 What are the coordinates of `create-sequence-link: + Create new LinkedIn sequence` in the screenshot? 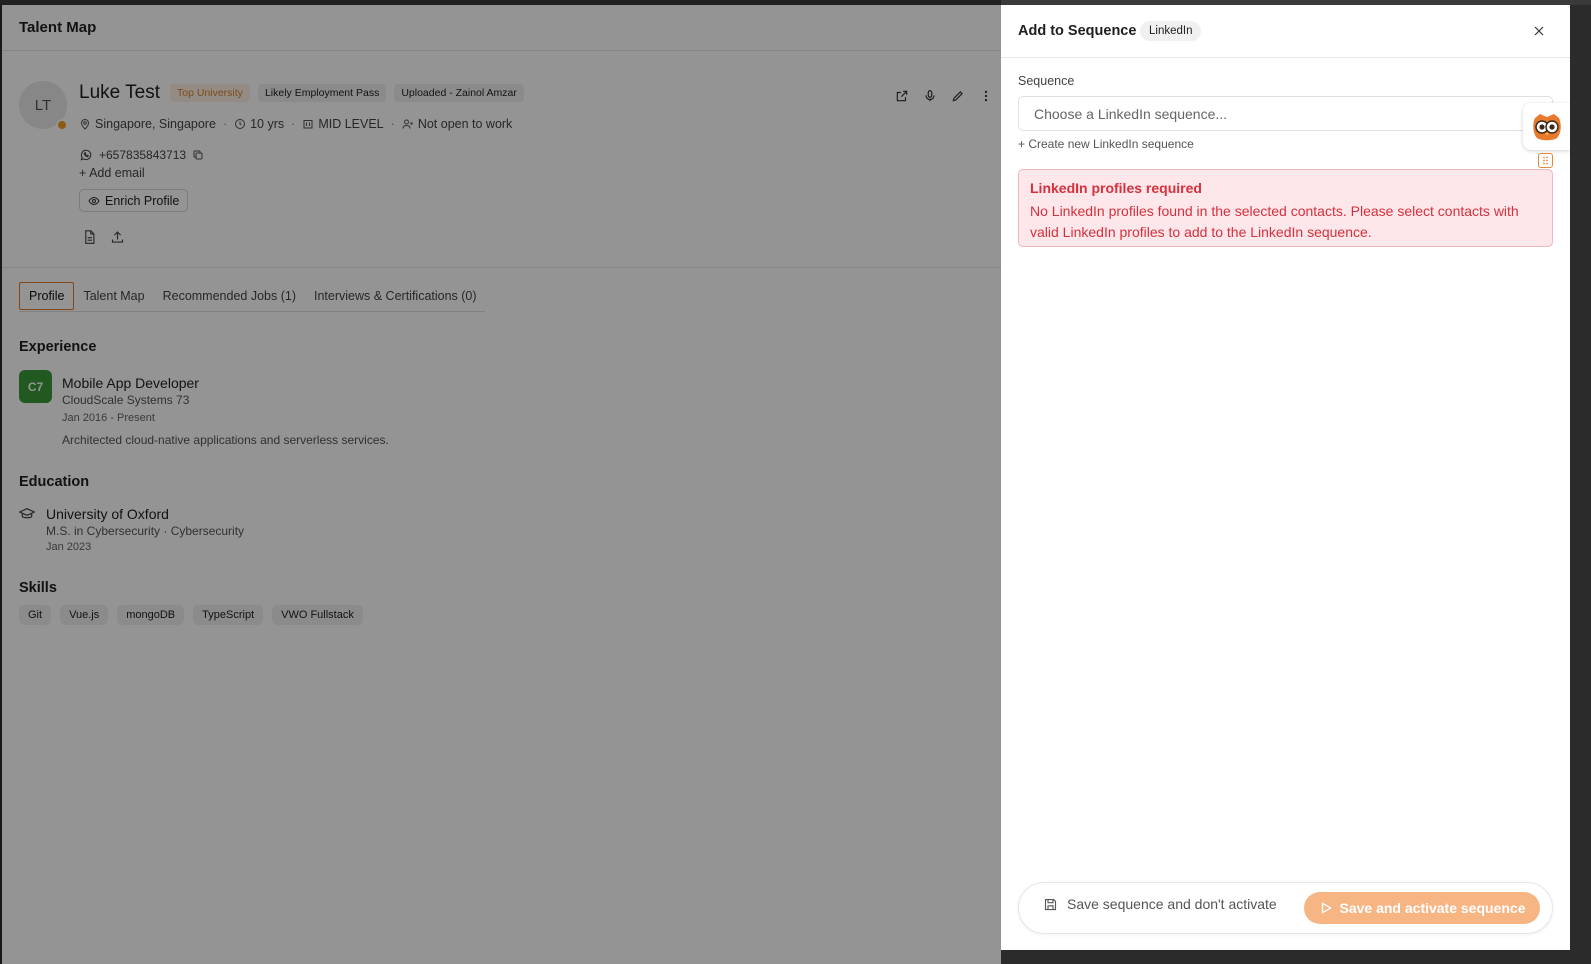 It's located at (1106, 144).